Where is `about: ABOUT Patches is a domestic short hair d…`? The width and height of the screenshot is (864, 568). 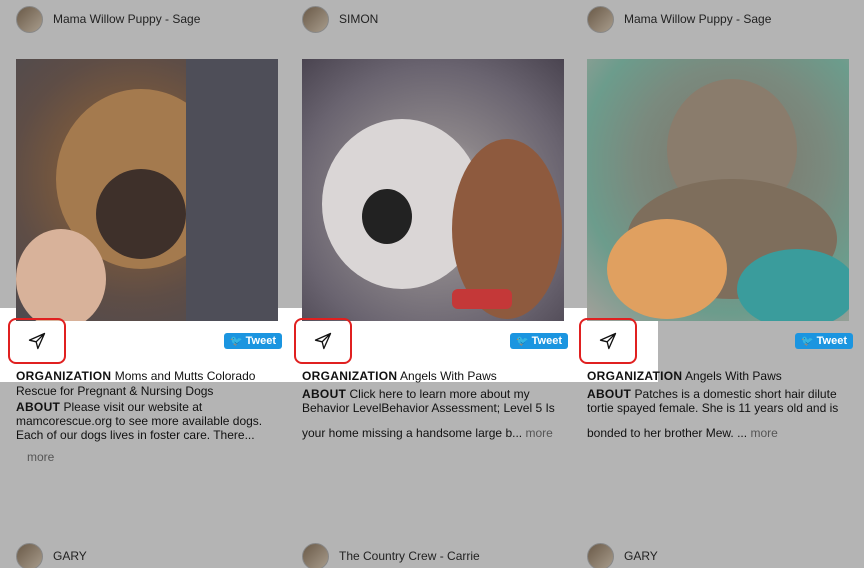 about: ABOUT Patches is a domestic short hair d… is located at coordinates (718, 401).